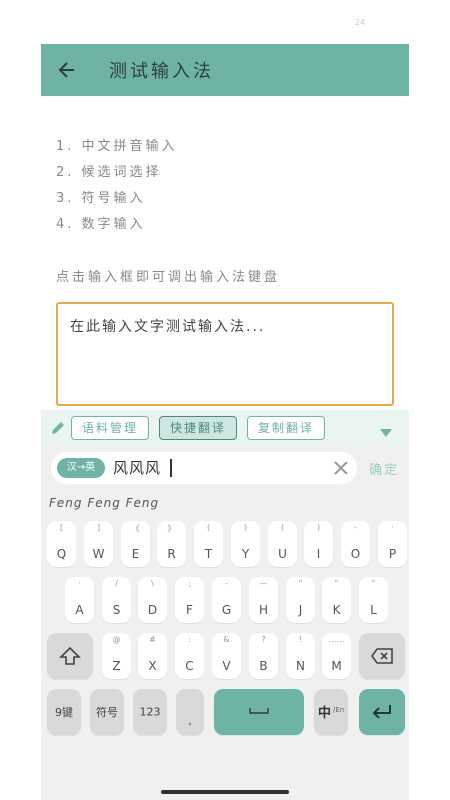 This screenshot has height=800, width=450. Describe the element at coordinates (226, 600) in the screenshot. I see `key-g: -G` at that location.